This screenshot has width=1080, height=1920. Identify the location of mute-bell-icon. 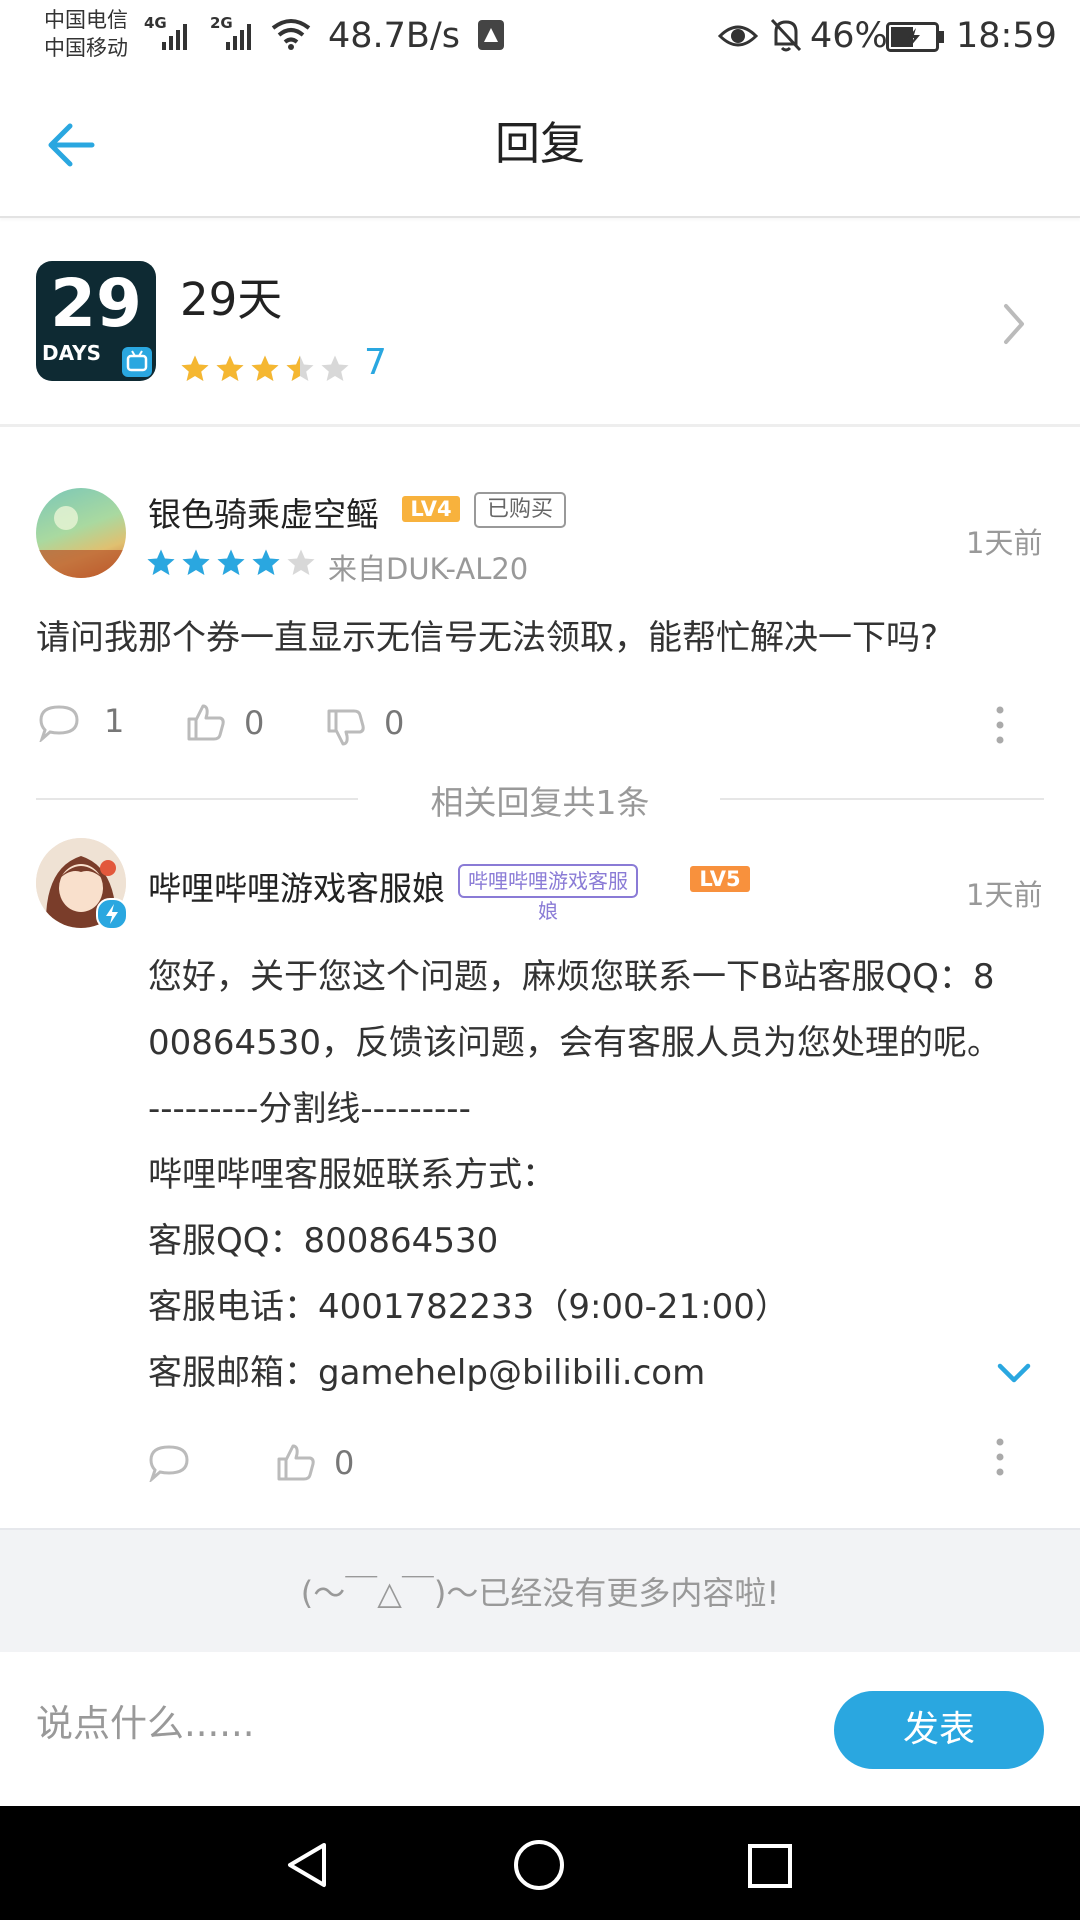
(786, 35).